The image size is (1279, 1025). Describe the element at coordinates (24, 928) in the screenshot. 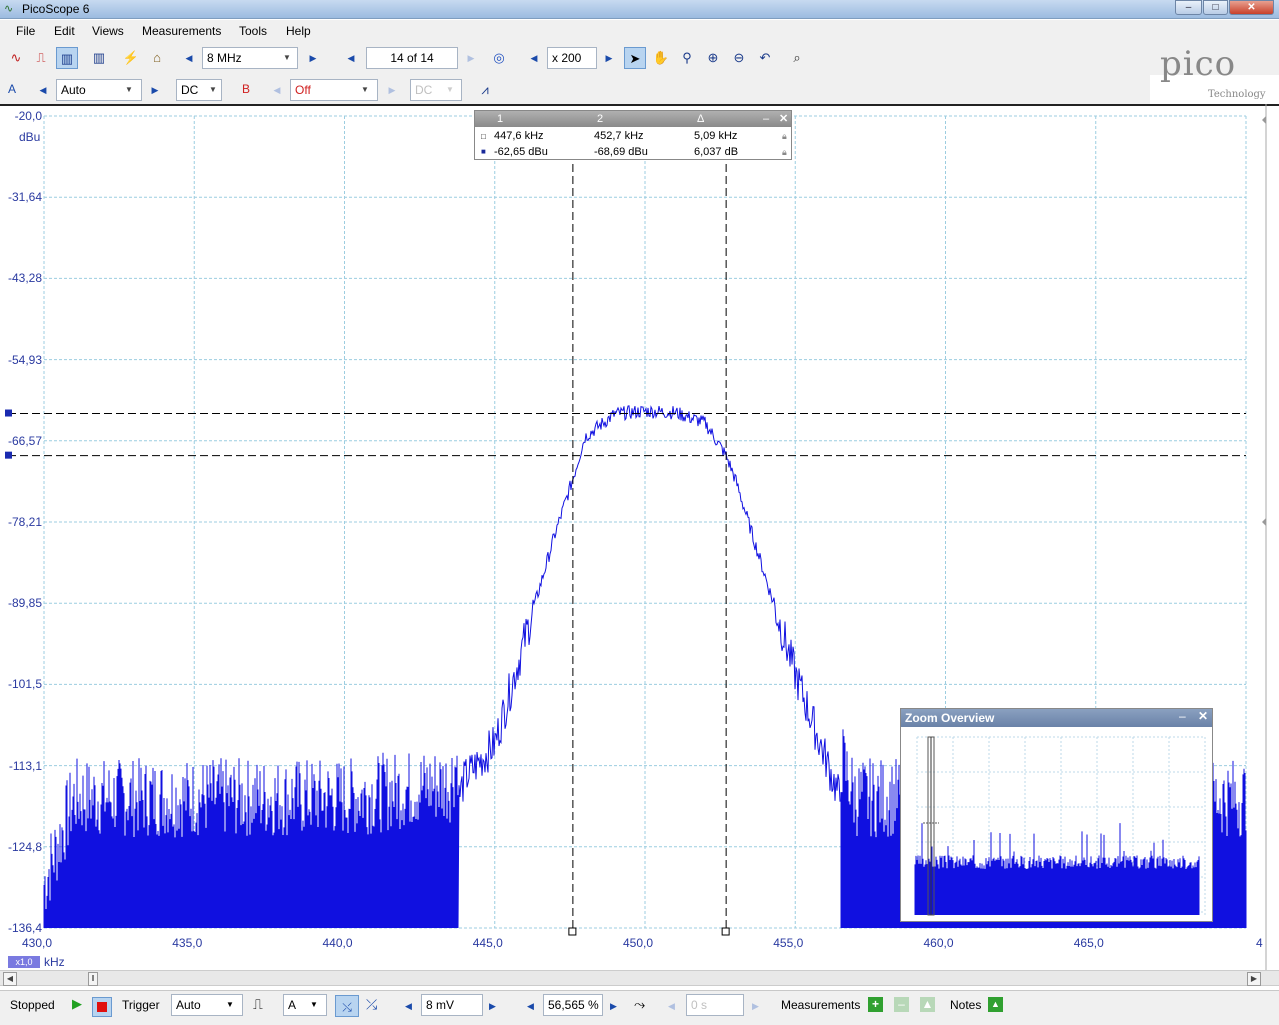

I see `y-tick-label: -136,4` at that location.